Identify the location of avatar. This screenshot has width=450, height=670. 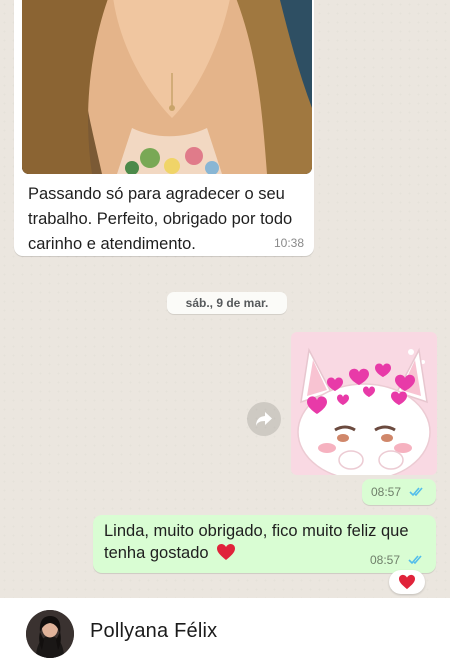
(50, 634).